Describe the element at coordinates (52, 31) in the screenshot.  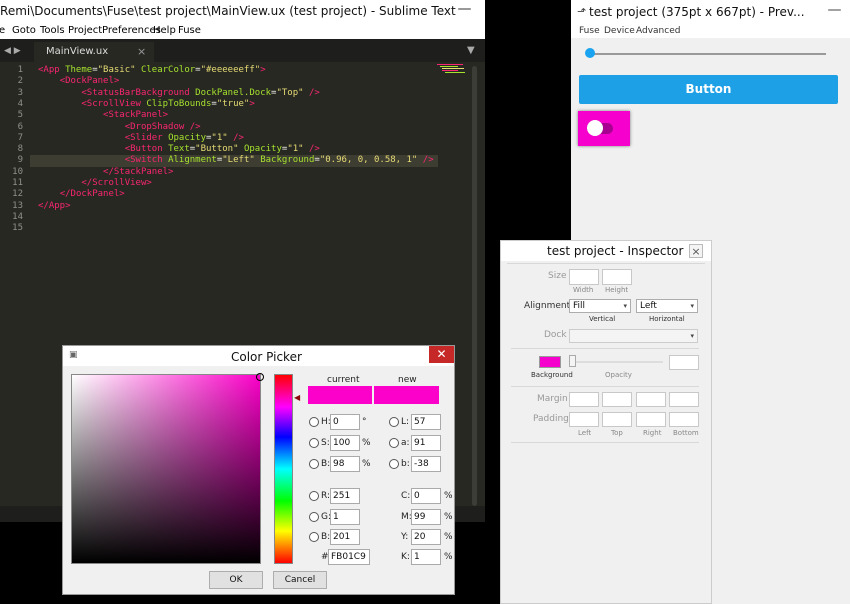
I see `menu-tools: Tools` at that location.